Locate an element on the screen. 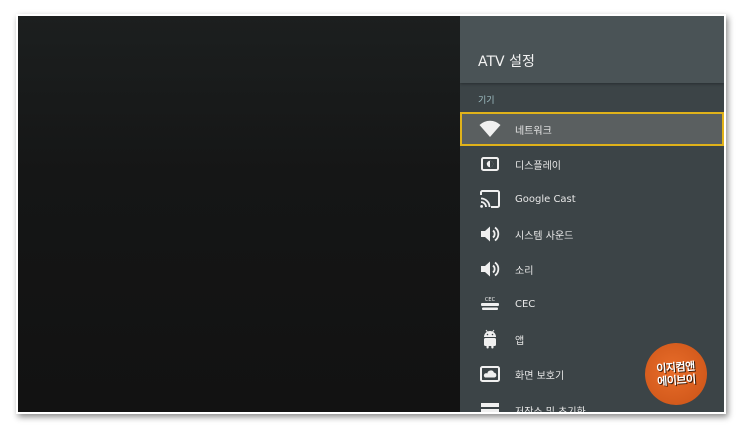 The image size is (743, 430). menu-item-label: 네트워크 is located at coordinates (533, 131).